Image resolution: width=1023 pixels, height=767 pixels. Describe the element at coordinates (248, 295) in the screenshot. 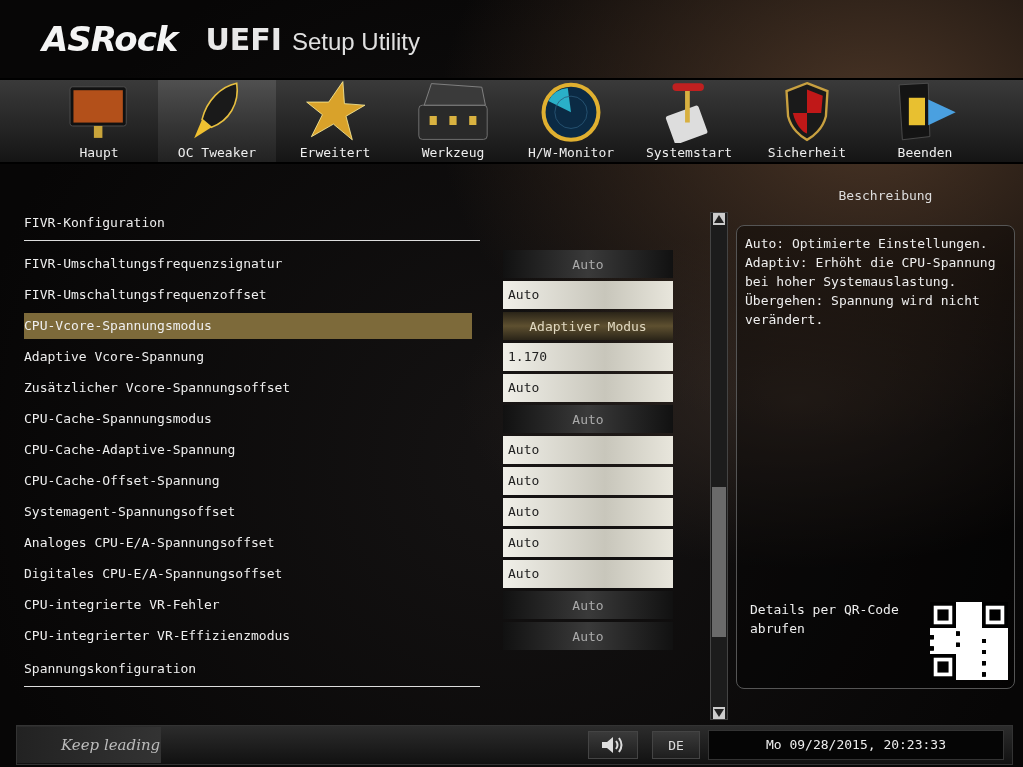

I see `setting-label: FIVR-Umschaltungsfrequenzoffset` at that location.